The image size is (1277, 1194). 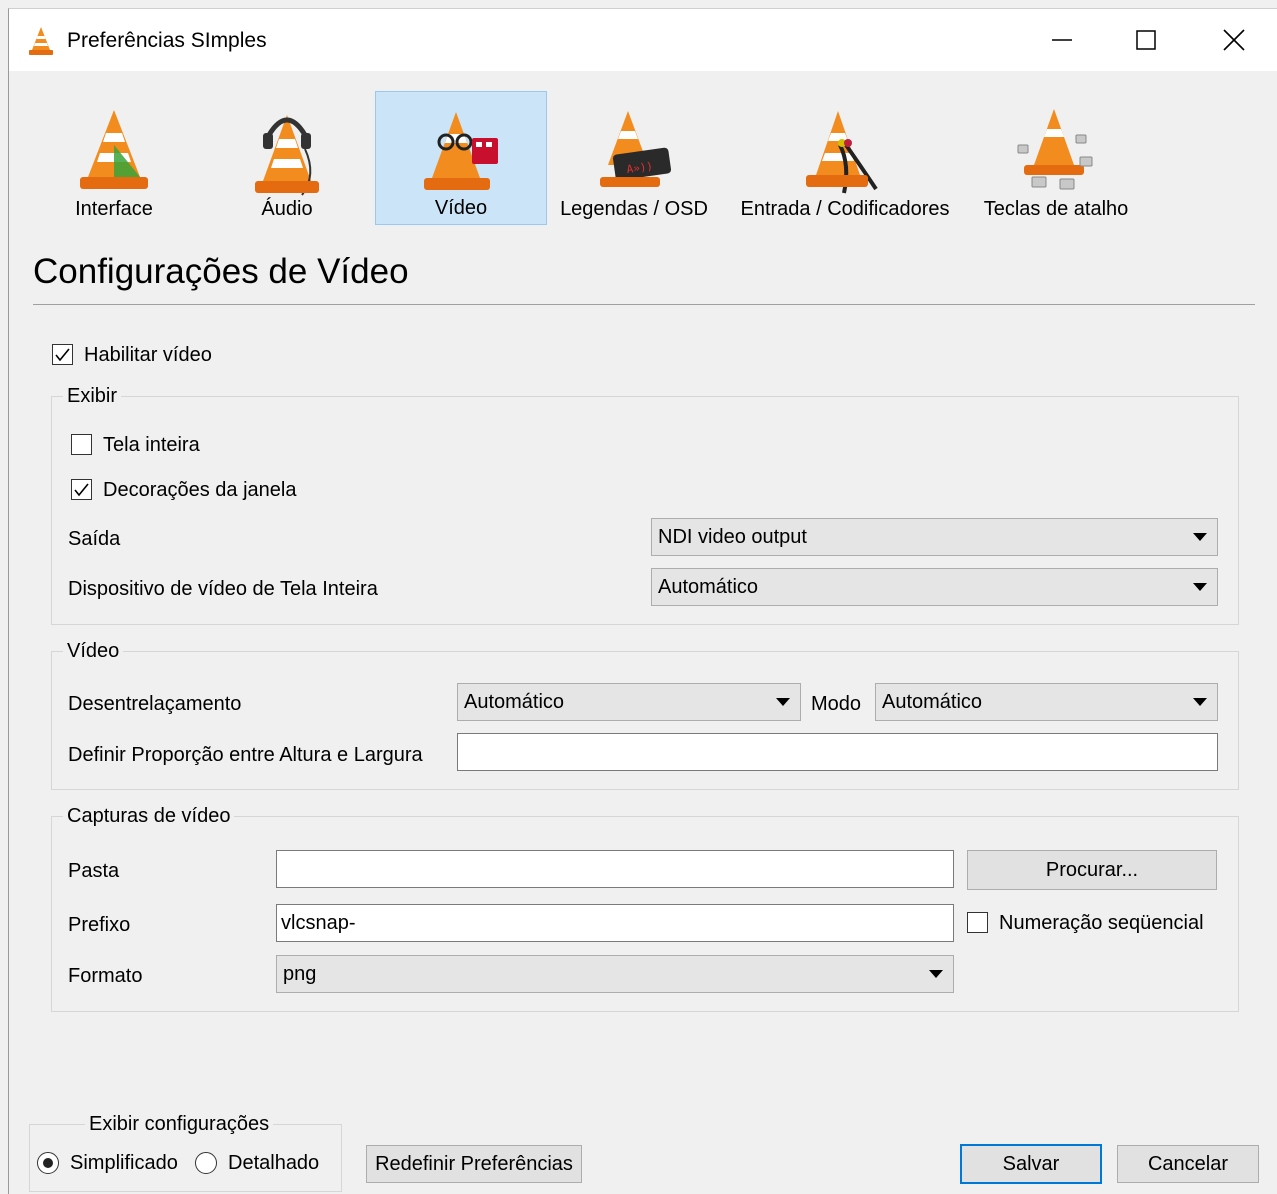 I want to click on window-decorations-label: Decorações da janela, so click(x=200, y=490).